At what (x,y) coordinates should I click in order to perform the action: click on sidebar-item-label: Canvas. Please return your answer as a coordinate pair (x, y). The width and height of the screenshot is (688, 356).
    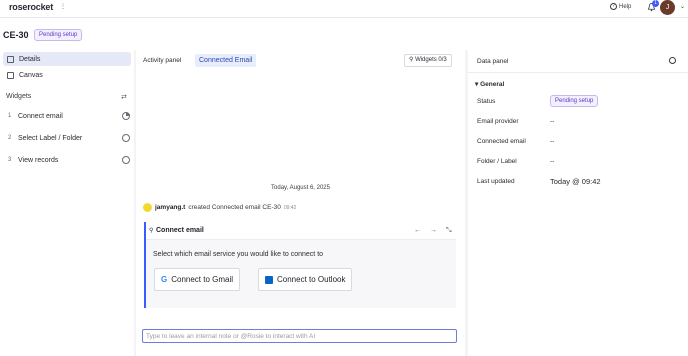
    Looking at the image, I should click on (31, 75).